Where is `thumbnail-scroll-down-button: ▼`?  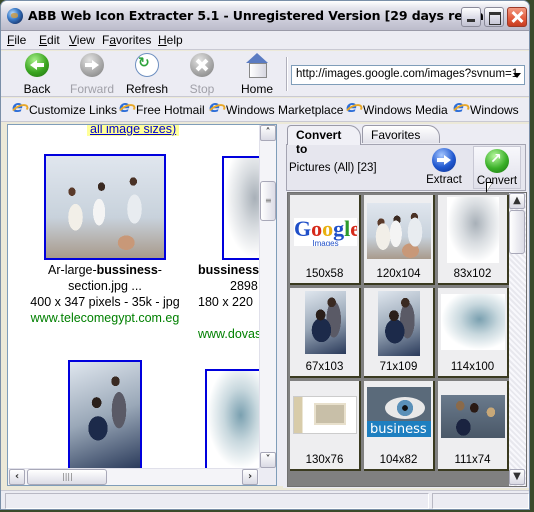 thumbnail-scroll-down-button: ▼ is located at coordinates (517, 477).